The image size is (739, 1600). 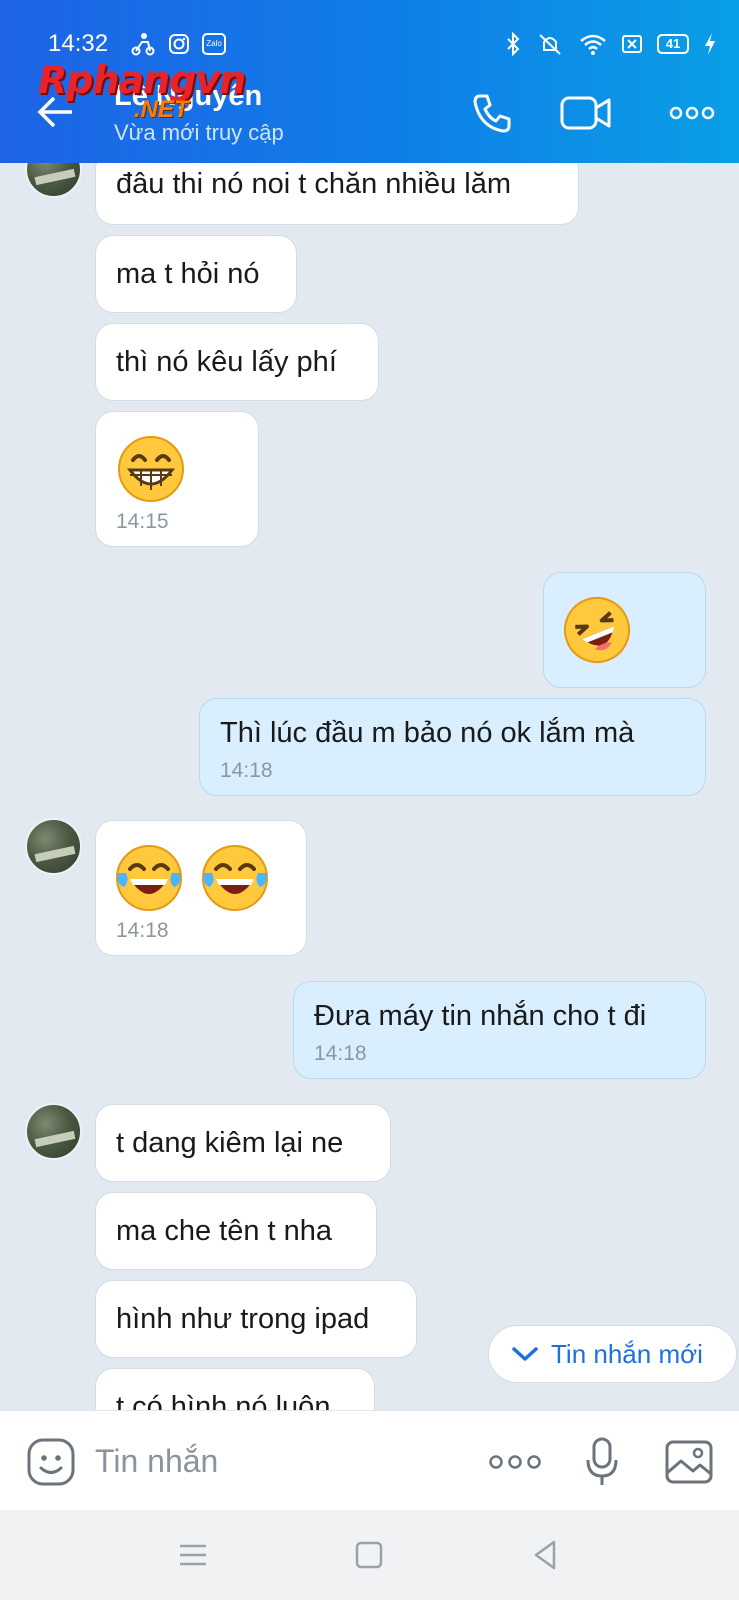 What do you see at coordinates (201, 888) in the screenshot?
I see `emoji-message: 14:18` at bounding box center [201, 888].